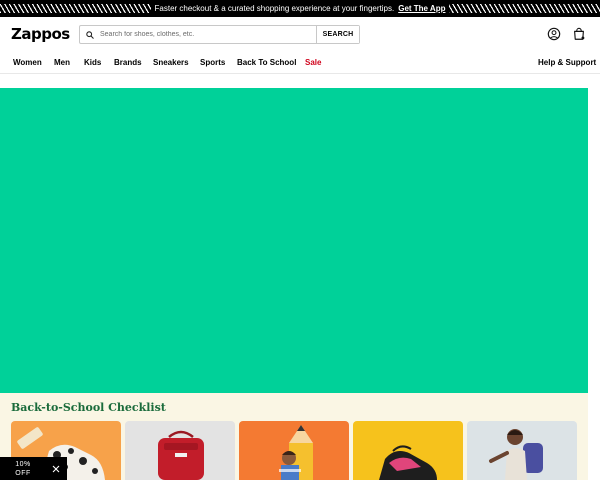 The image size is (600, 480). What do you see at coordinates (88, 407) in the screenshot?
I see `checklist-title: Back-to-School Checklist` at bounding box center [88, 407].